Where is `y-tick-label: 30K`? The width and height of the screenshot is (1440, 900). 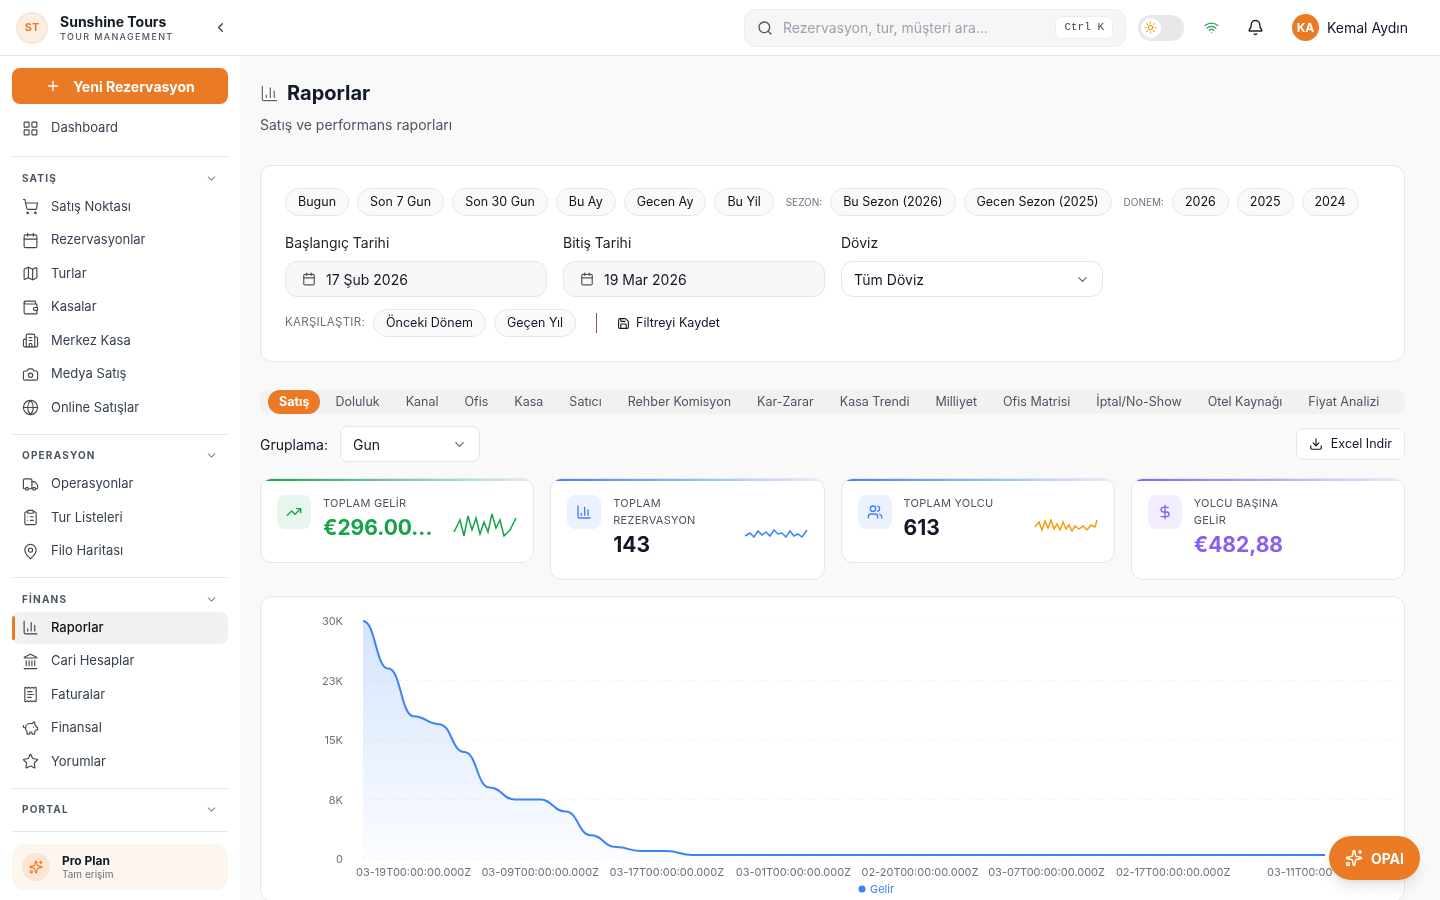
y-tick-label: 30K is located at coordinates (332, 620).